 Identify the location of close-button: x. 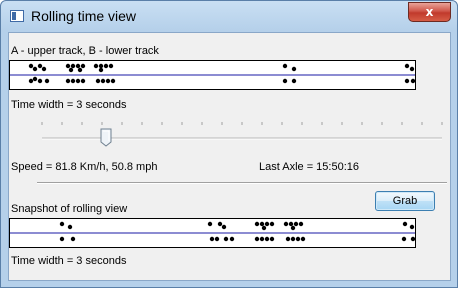
(429, 12).